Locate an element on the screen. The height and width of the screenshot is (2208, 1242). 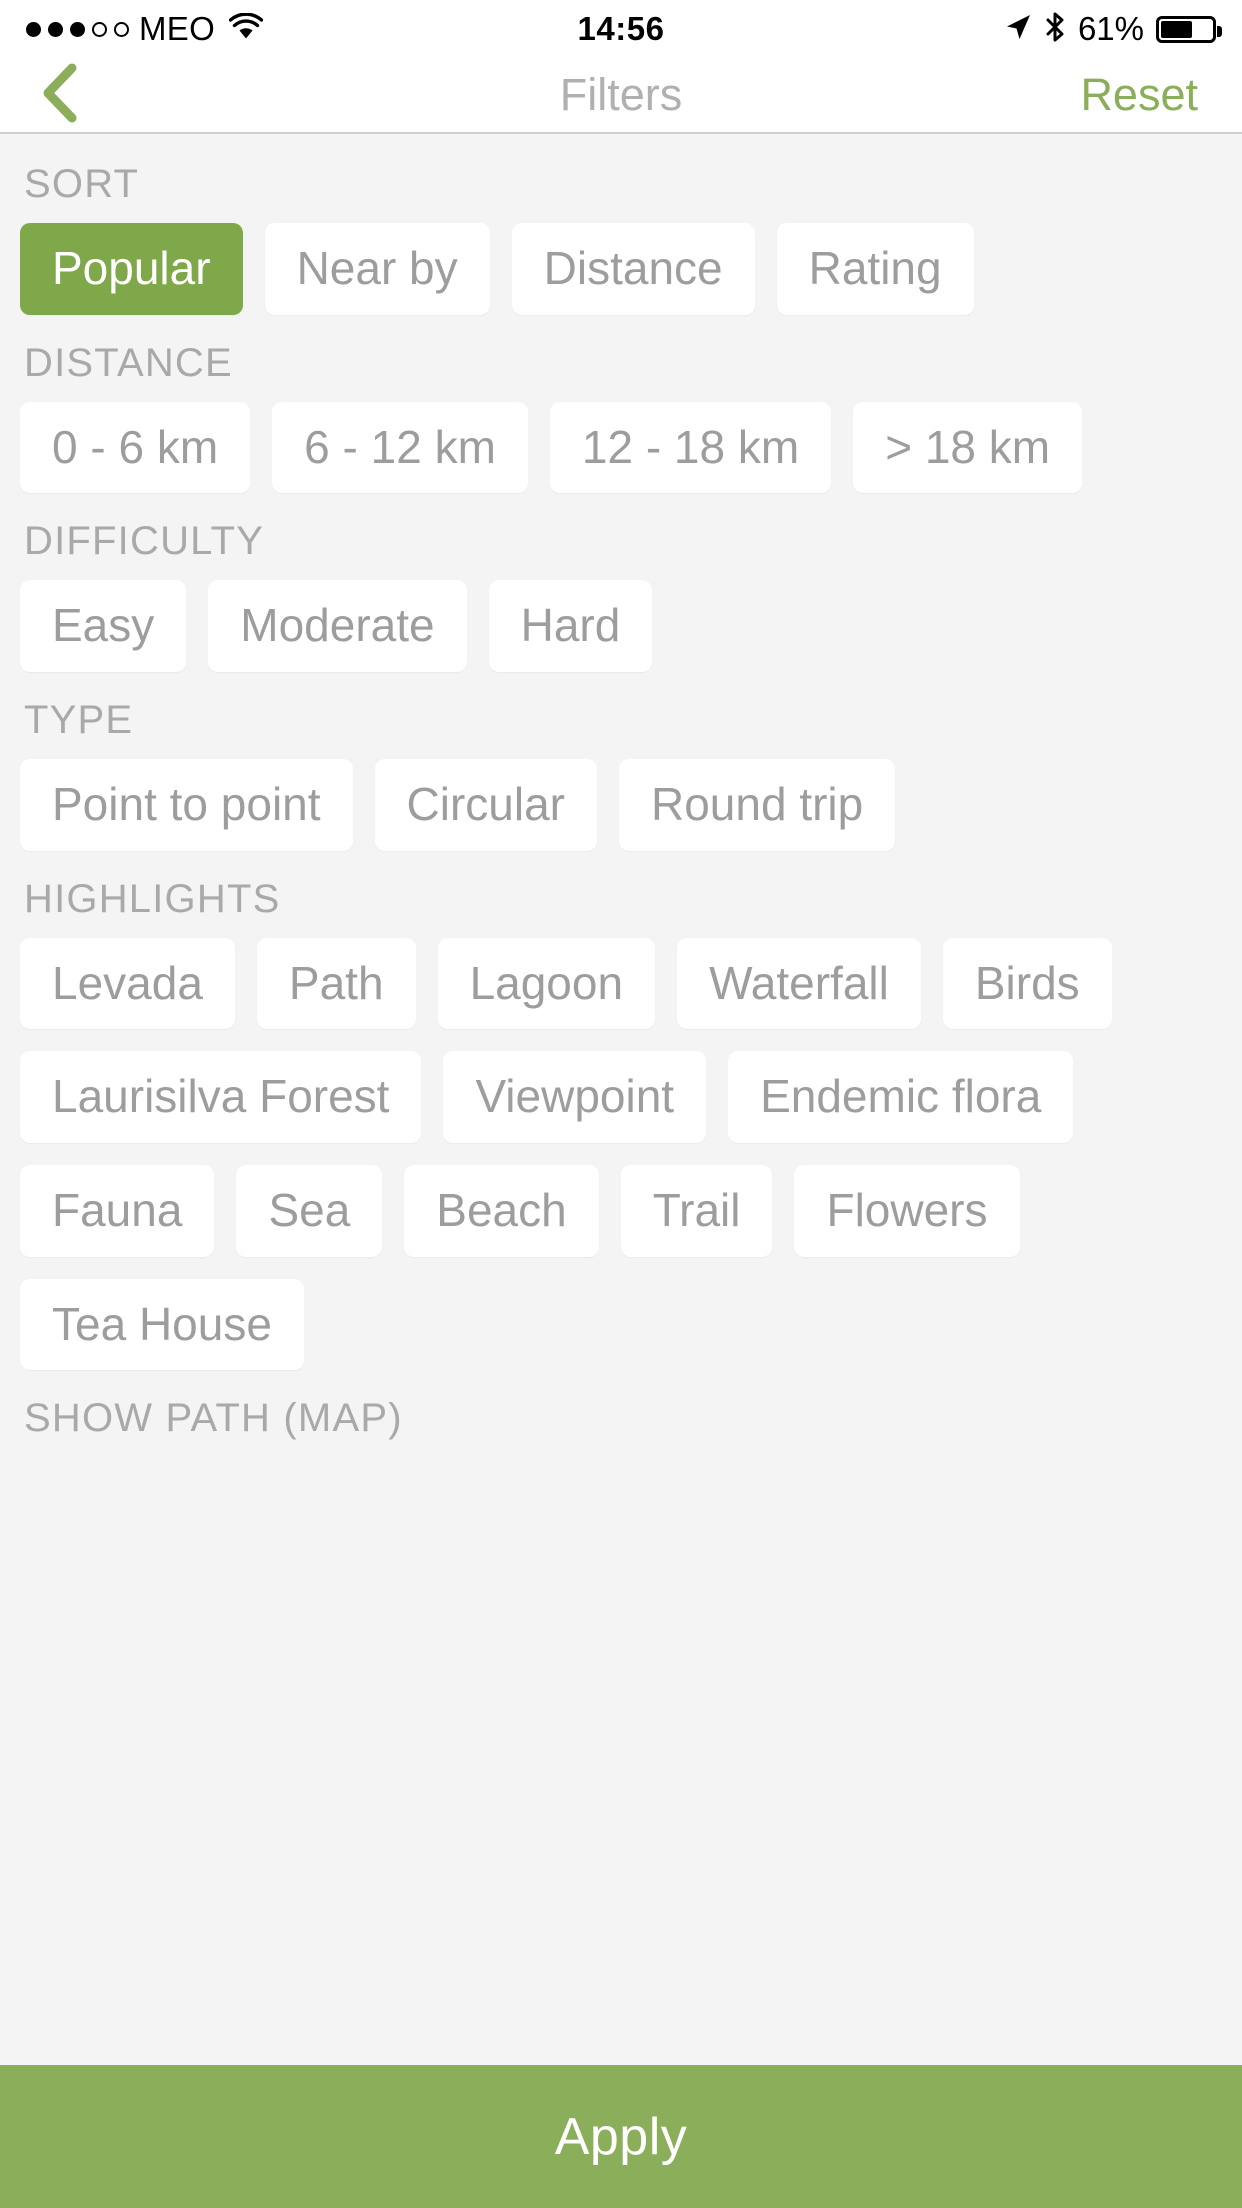
section-title: DIFFICULTY is located at coordinates (144, 541).